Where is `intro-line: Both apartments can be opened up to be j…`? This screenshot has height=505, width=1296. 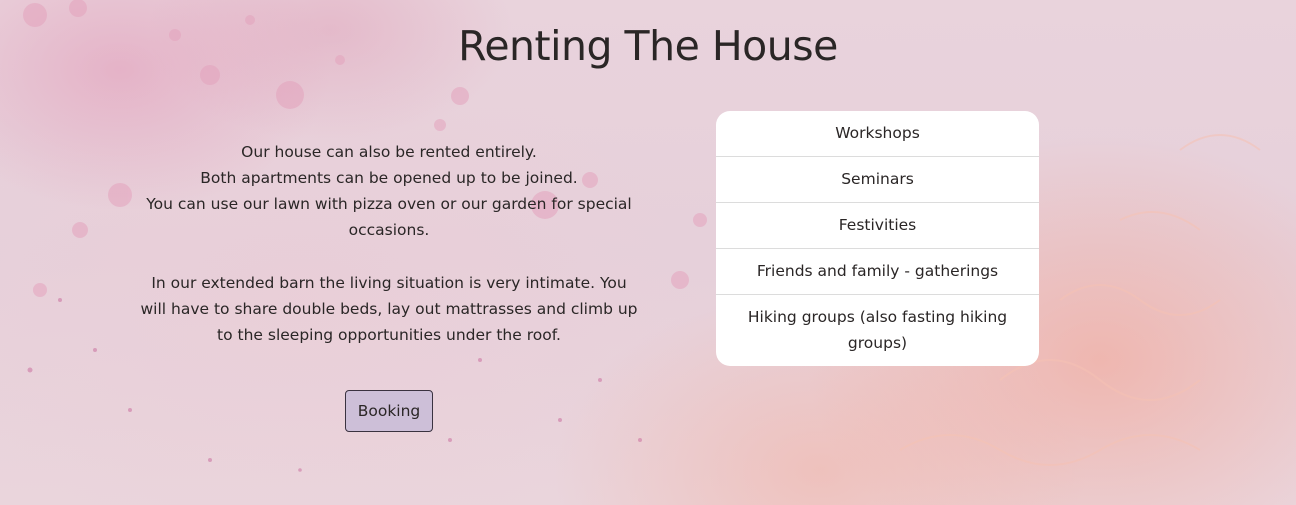
intro-line: Both apartments can be opened up to be j… is located at coordinates (389, 178).